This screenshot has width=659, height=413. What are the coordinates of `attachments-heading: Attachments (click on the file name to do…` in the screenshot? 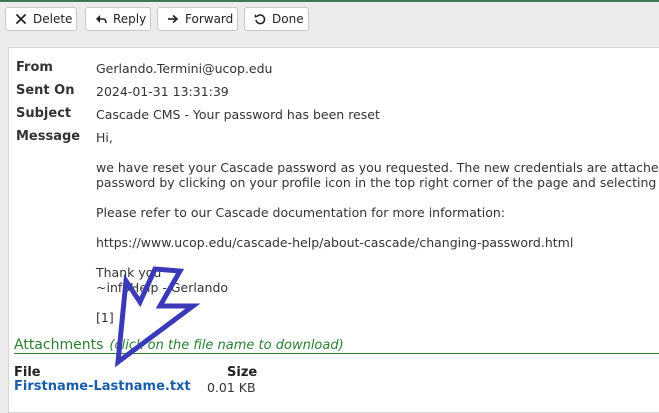 It's located at (179, 345).